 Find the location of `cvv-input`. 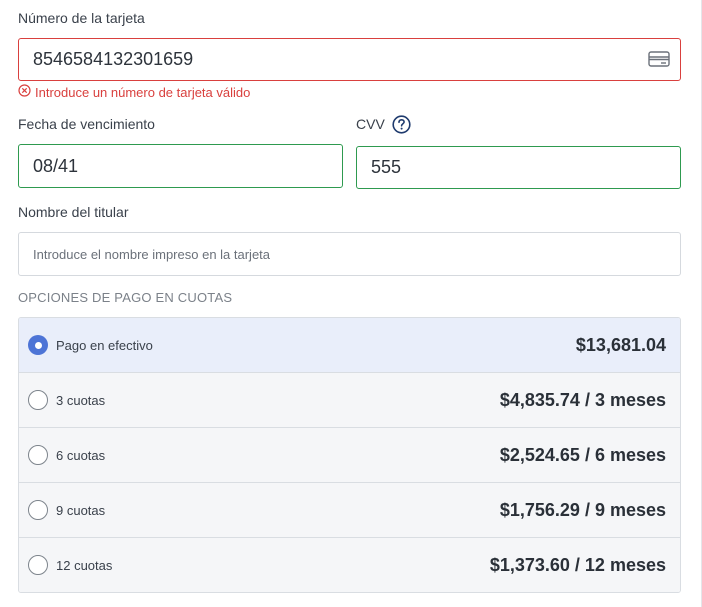

cvv-input is located at coordinates (518, 167).